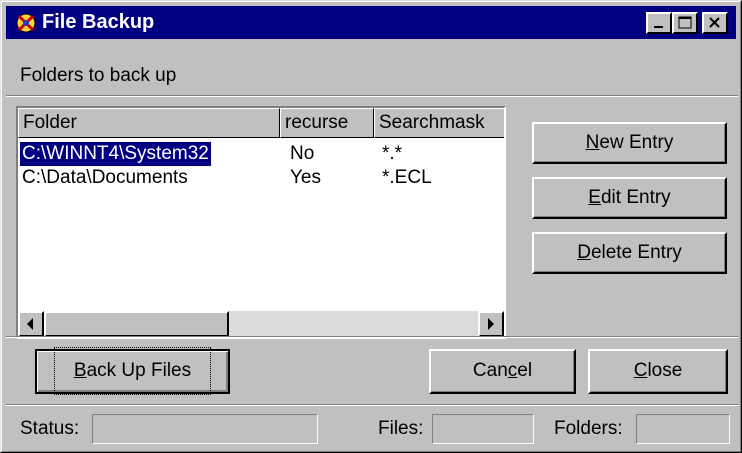  I want to click on back-up-label: ack Up Files, so click(139, 370).